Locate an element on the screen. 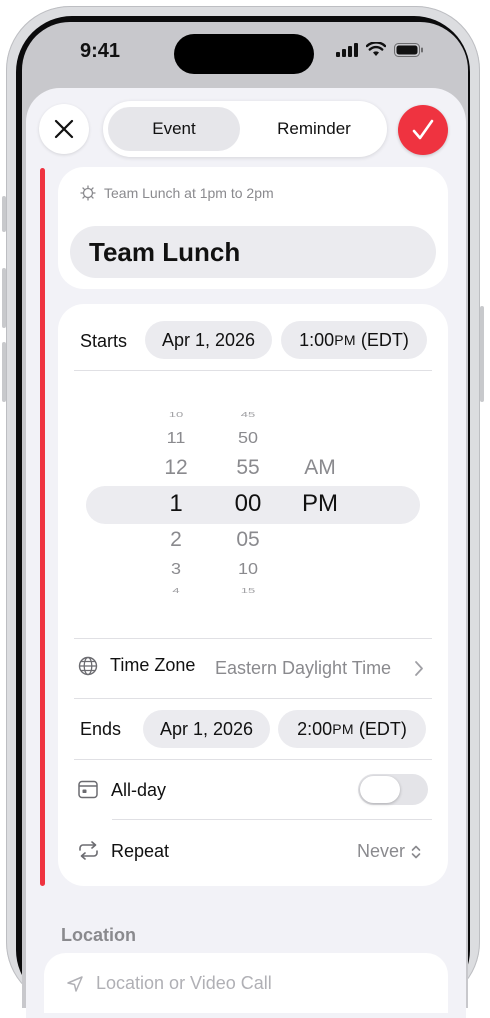 This screenshot has height=1018, width=490. repeat-selector: Never is located at coordinates (389, 851).